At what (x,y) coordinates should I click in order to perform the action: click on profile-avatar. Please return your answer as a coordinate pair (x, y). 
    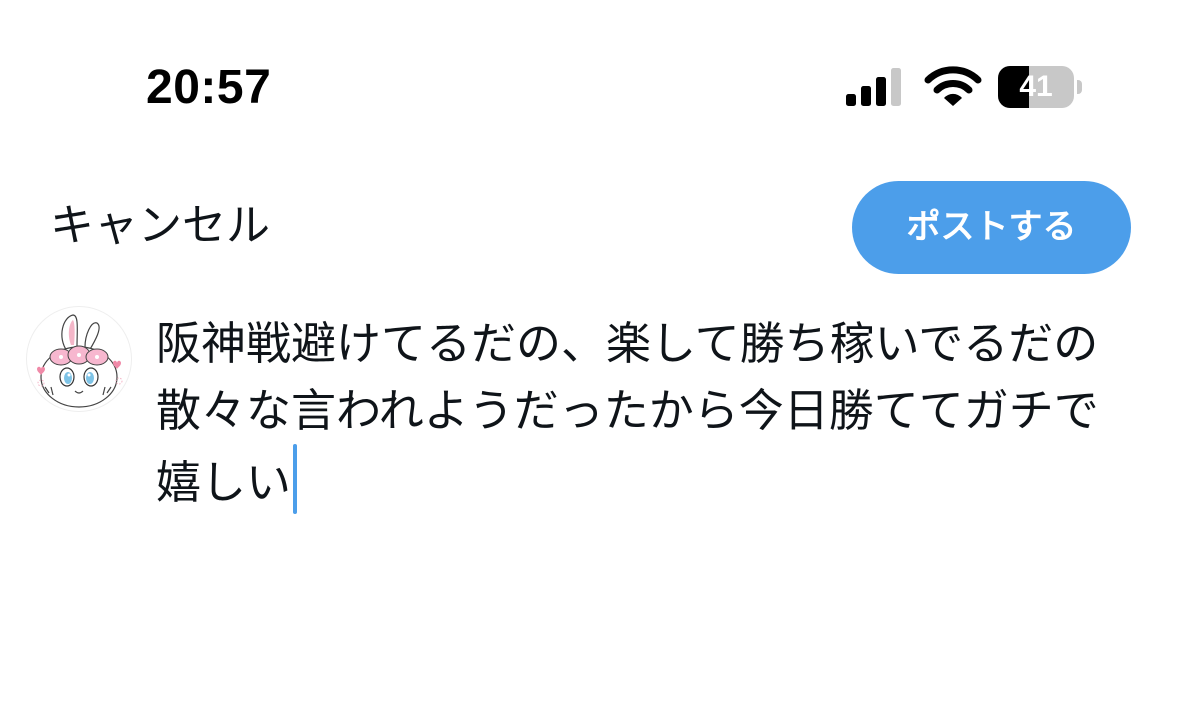
    Looking at the image, I should click on (79, 359).